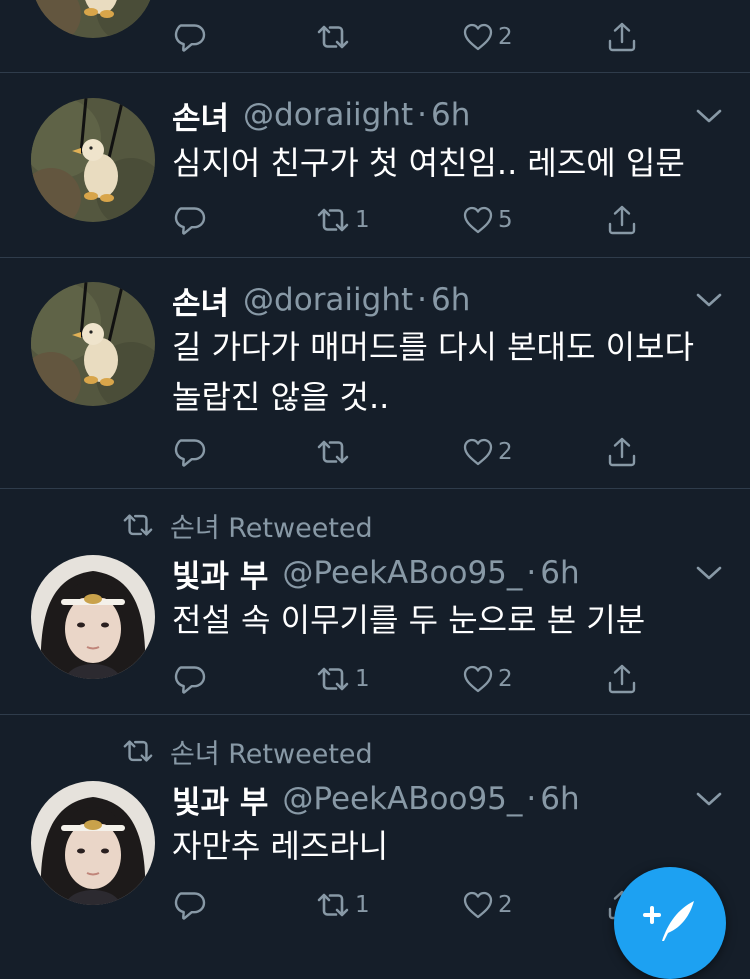  I want to click on like-button: 5, so click(487, 220).